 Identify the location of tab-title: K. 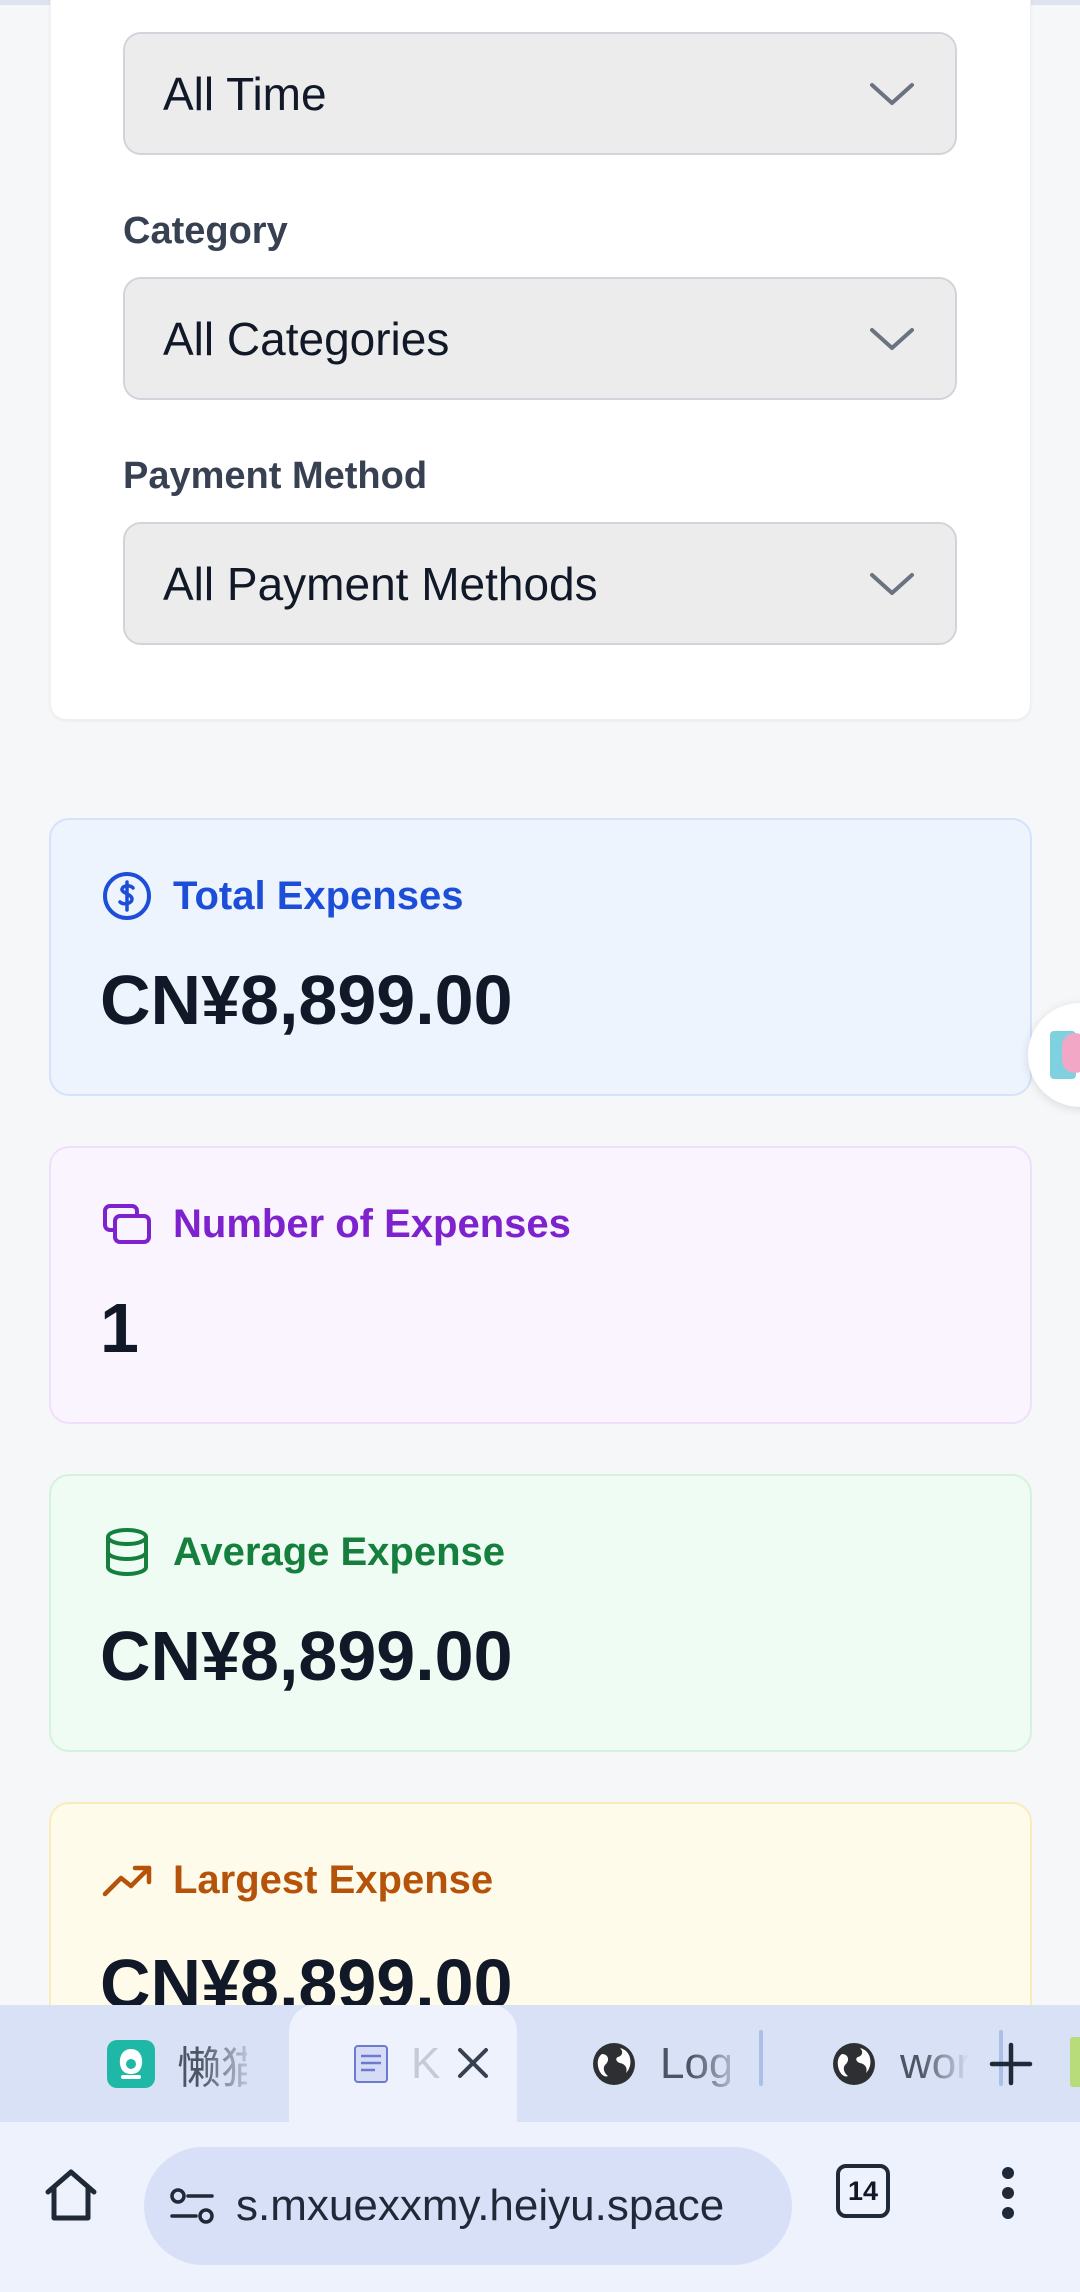
(426, 2063).